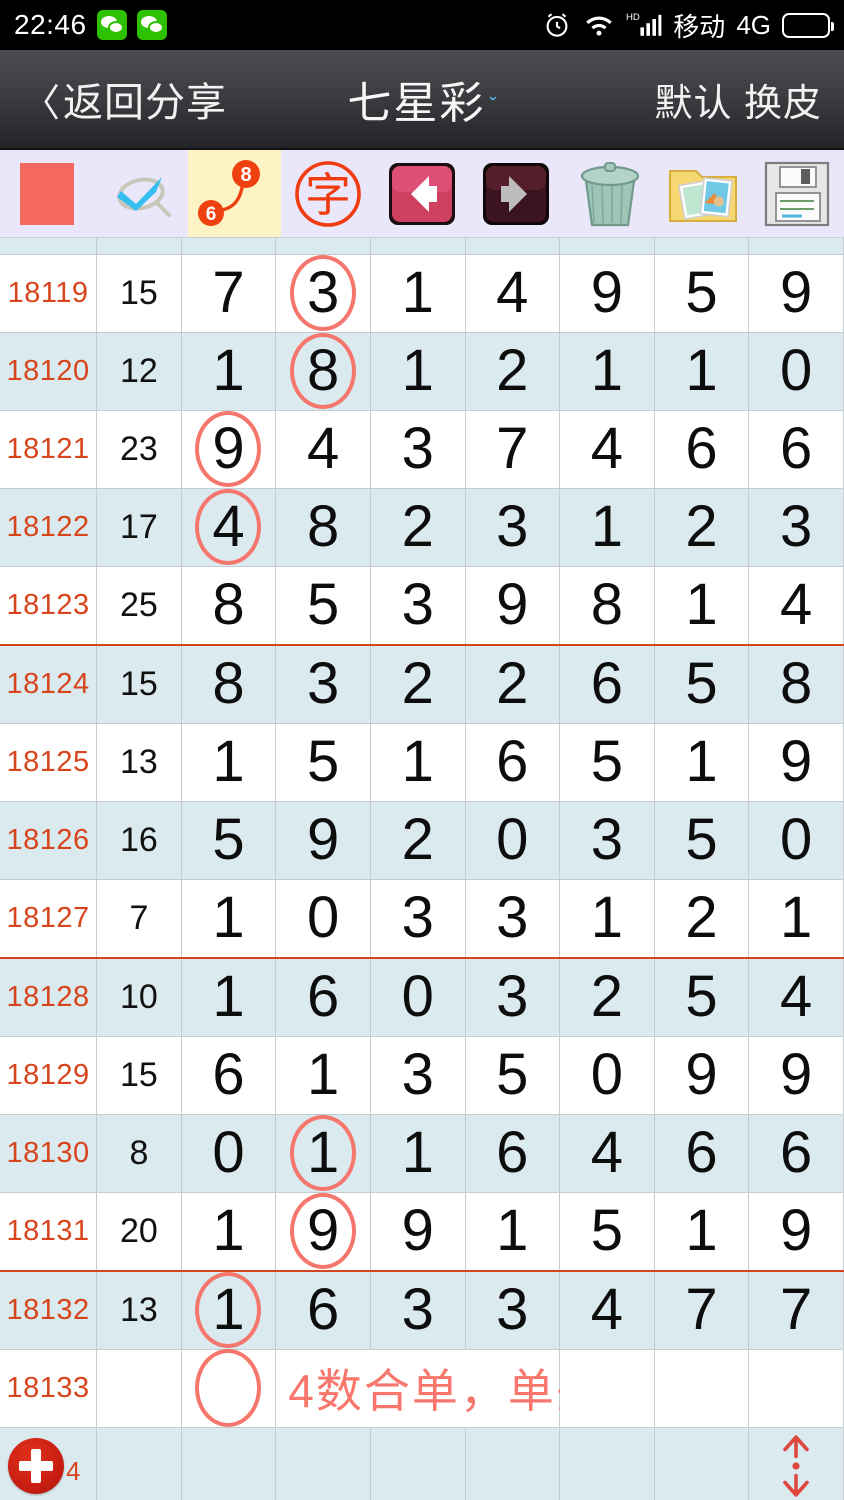 The height and width of the screenshot is (1500, 844). What do you see at coordinates (139, 371) in the screenshot?
I see `sum-value-cell: 12` at bounding box center [139, 371].